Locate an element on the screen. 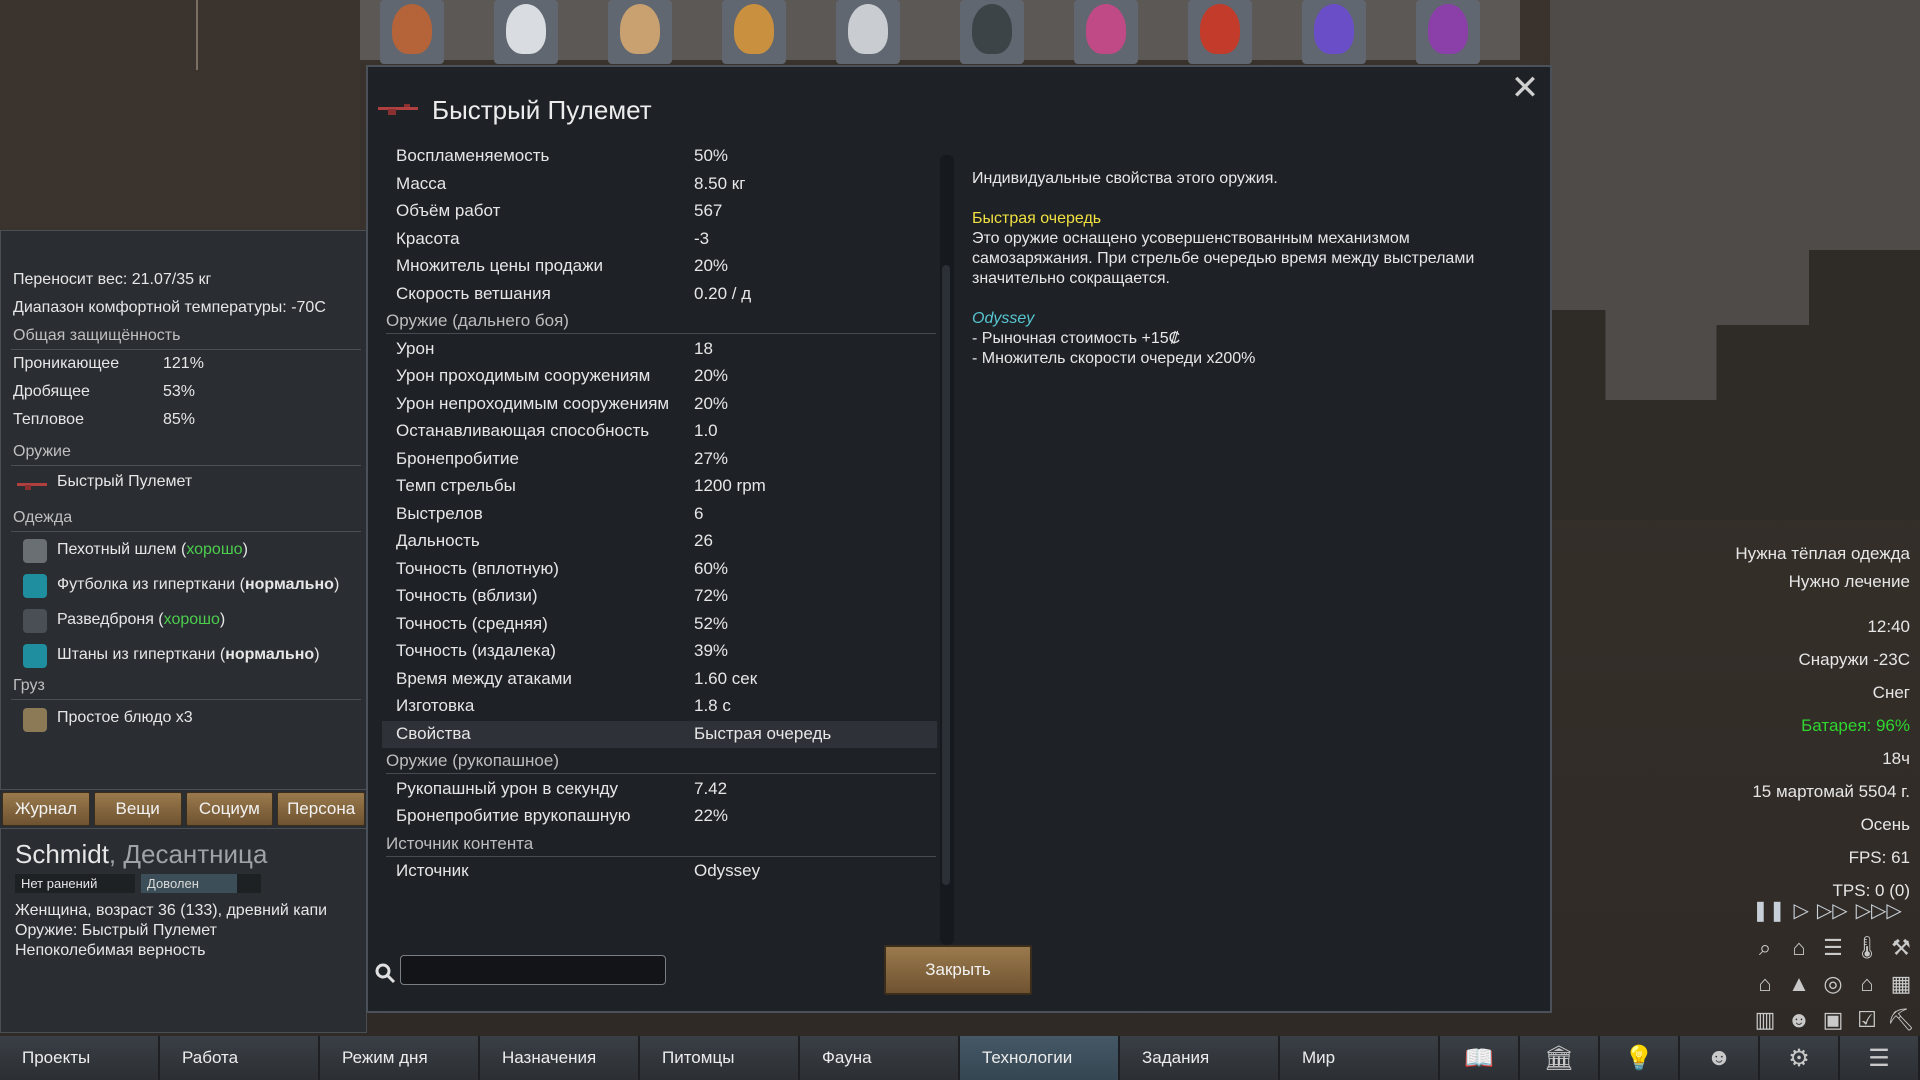  stat-row: Останавливающая способность 1.0 is located at coordinates (659, 431).